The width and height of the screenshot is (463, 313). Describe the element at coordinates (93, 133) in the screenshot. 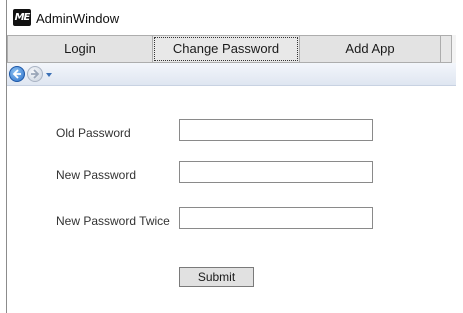

I see `old-password-label: Old Password` at that location.